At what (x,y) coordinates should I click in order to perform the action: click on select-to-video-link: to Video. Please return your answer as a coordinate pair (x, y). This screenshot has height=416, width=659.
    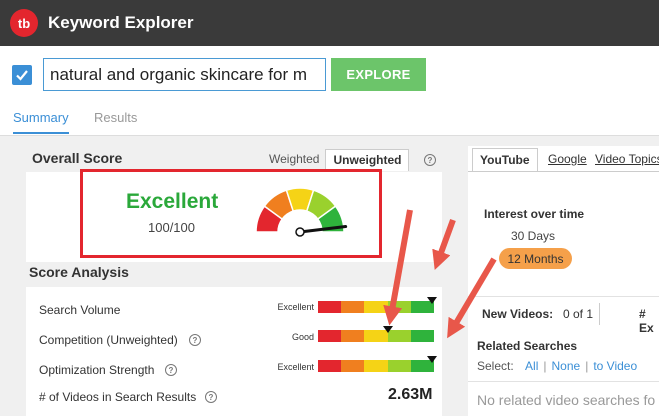
    Looking at the image, I should click on (615, 366).